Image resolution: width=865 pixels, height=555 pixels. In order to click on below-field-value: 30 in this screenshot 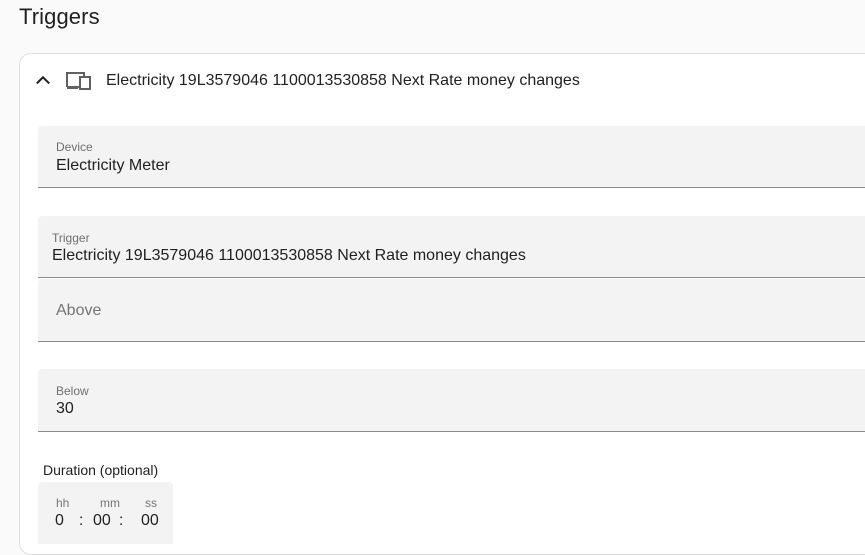, I will do `click(65, 408)`.